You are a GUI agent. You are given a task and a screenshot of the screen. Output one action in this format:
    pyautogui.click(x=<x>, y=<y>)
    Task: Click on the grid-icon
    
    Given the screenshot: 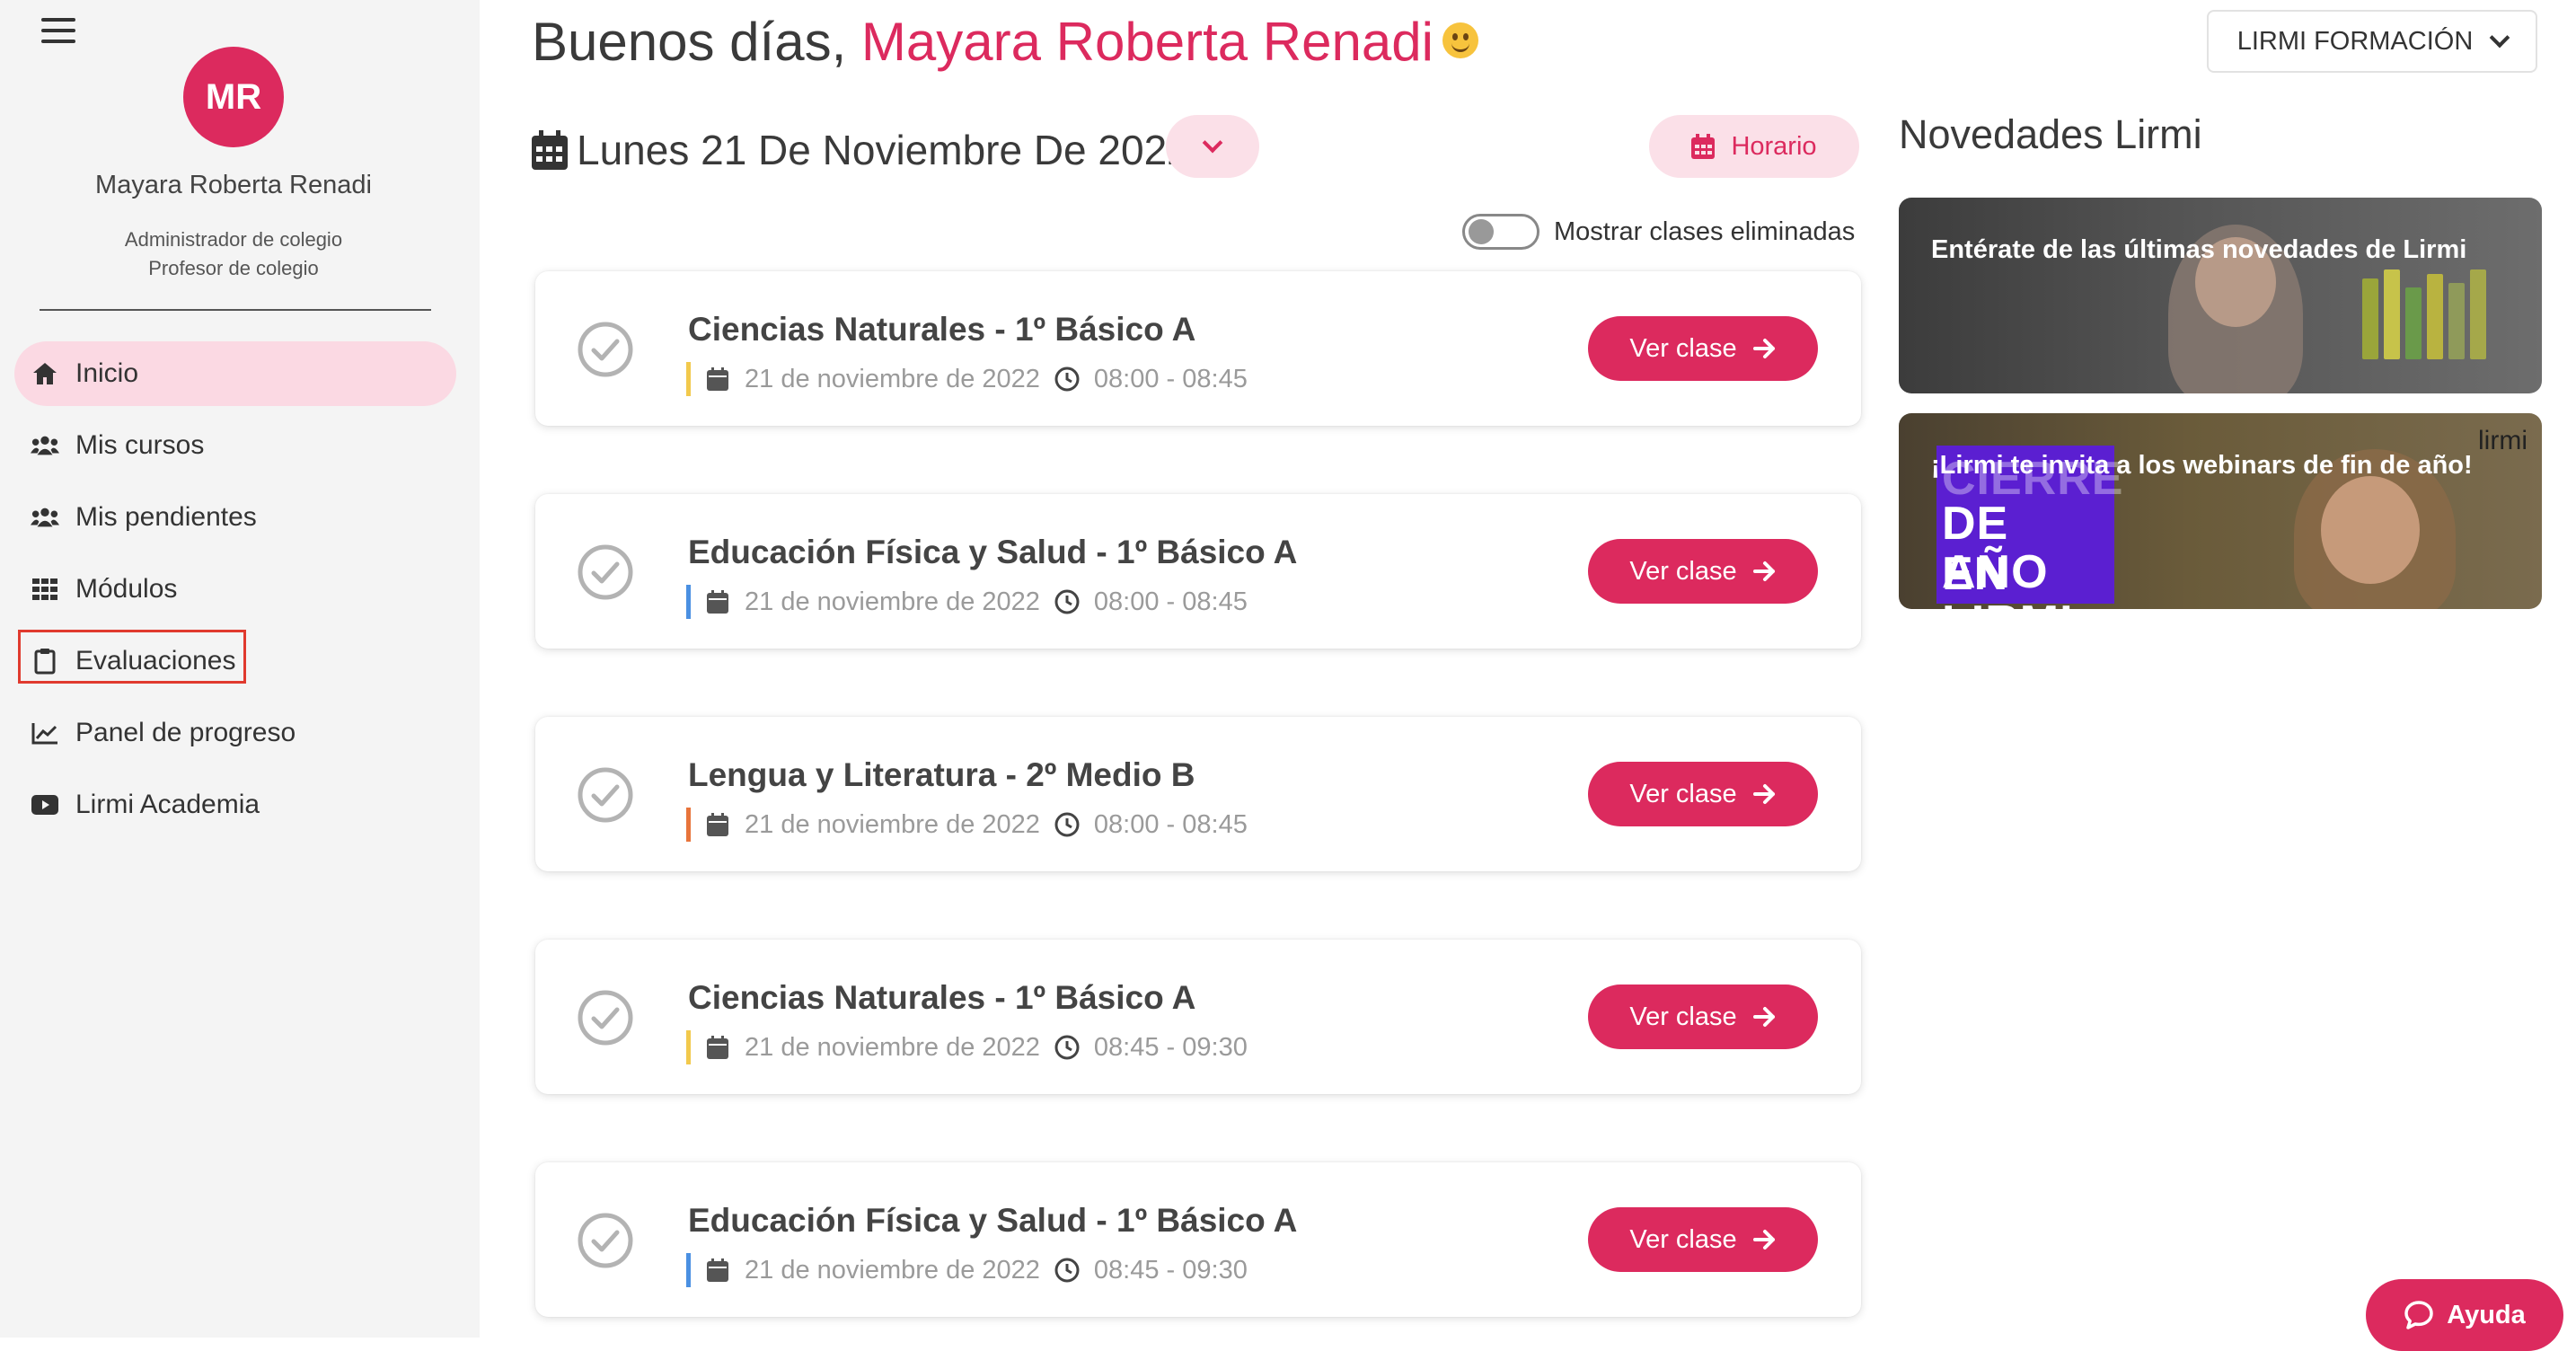 What is the action you would take?
    pyautogui.click(x=45, y=589)
    